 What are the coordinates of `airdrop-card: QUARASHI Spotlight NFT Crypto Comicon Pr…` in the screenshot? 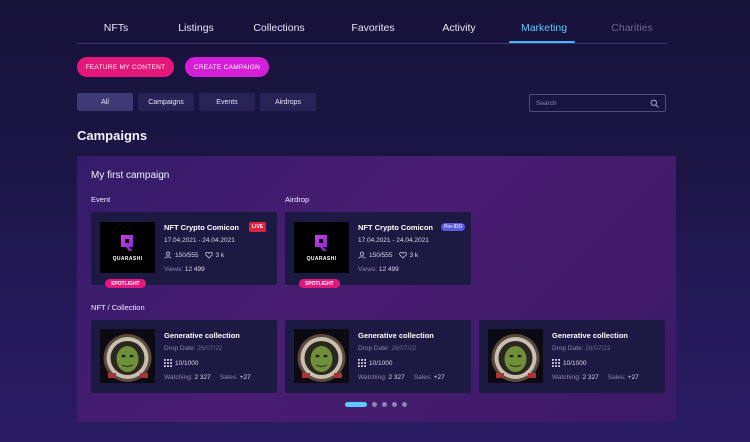 It's located at (378, 250).